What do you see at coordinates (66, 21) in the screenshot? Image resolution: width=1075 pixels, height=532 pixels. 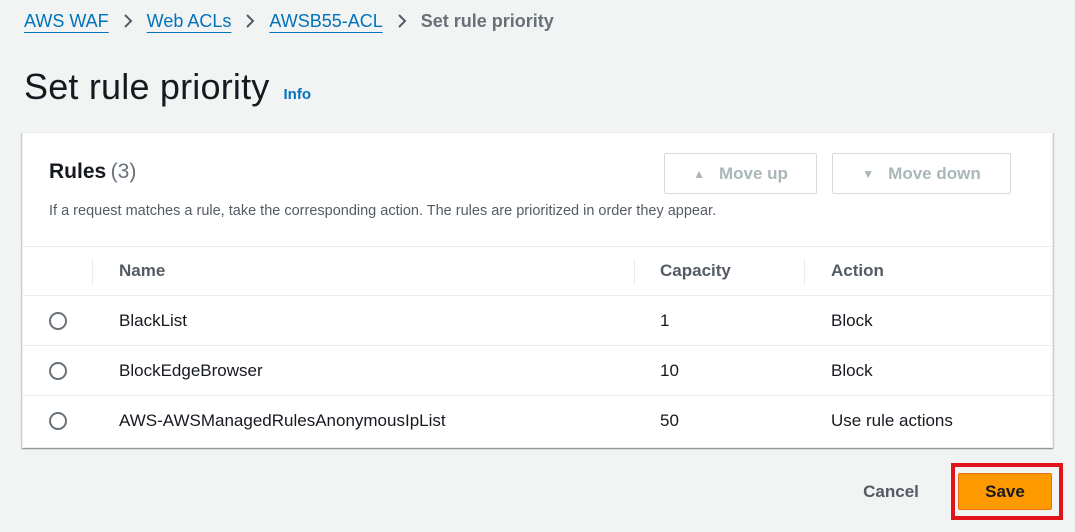 I see `breadcrumb-aws-waf: AWS WAF` at bounding box center [66, 21].